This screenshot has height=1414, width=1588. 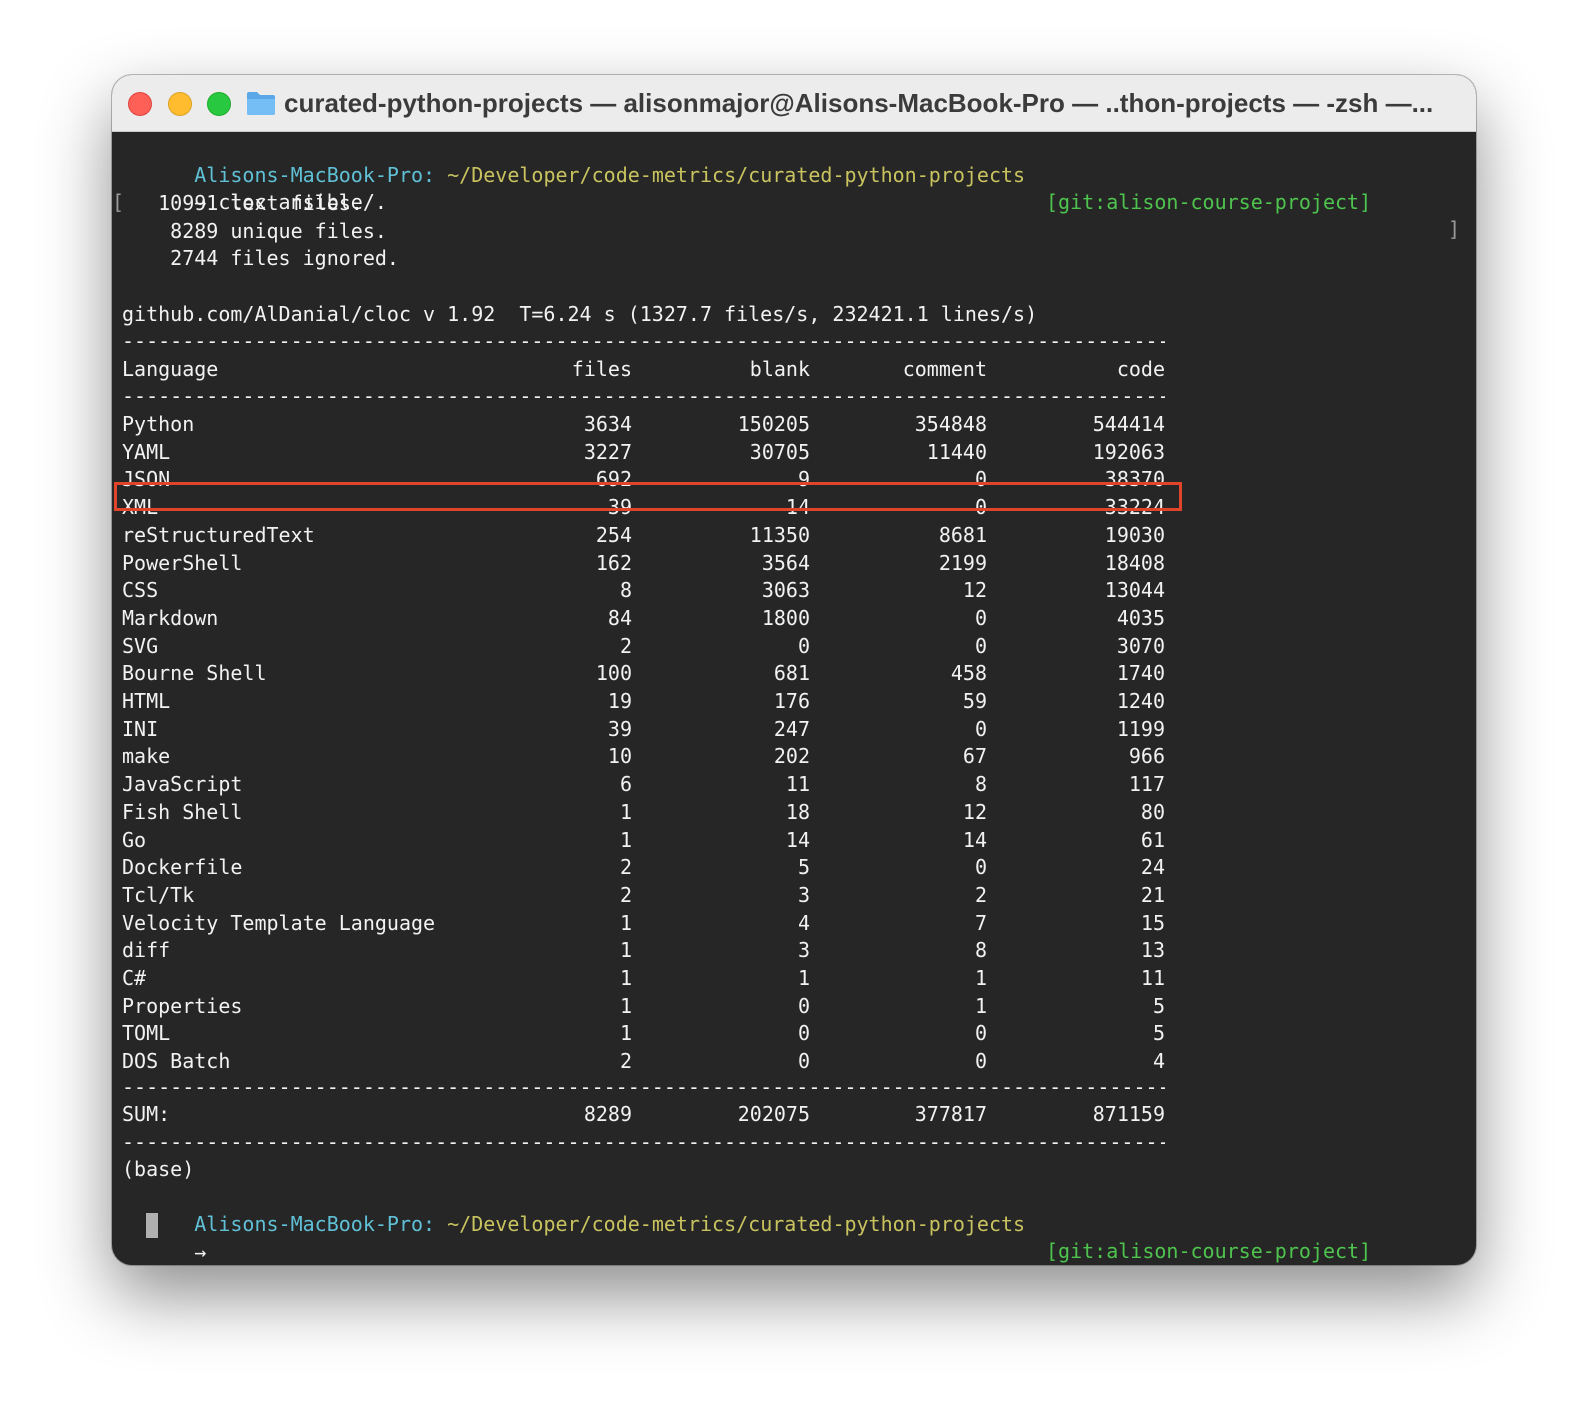 What do you see at coordinates (785, 590) in the screenshot?
I see `row-blank: 3063` at bounding box center [785, 590].